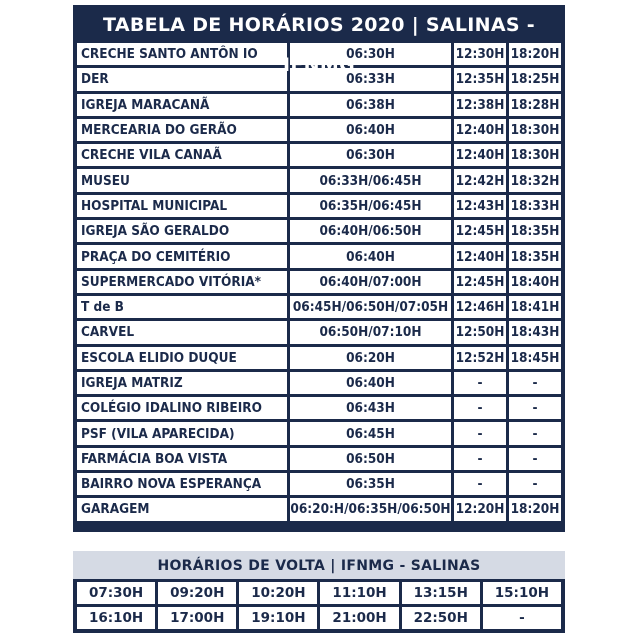 The height and width of the screenshot is (640, 640). Describe the element at coordinates (359, 593) in the screenshot. I see `return-time-cell: 11:10H` at that location.